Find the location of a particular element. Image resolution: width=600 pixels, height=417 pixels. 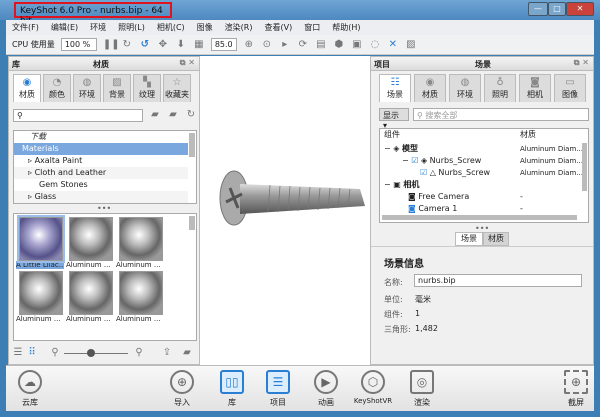

subtab-scene: 场景 is located at coordinates (469, 239).